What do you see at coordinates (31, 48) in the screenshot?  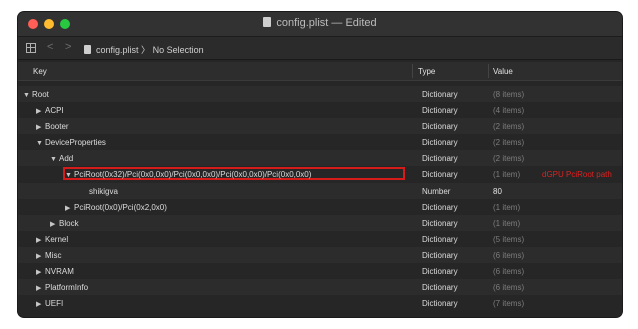 I see `grid-view-icon` at bounding box center [31, 48].